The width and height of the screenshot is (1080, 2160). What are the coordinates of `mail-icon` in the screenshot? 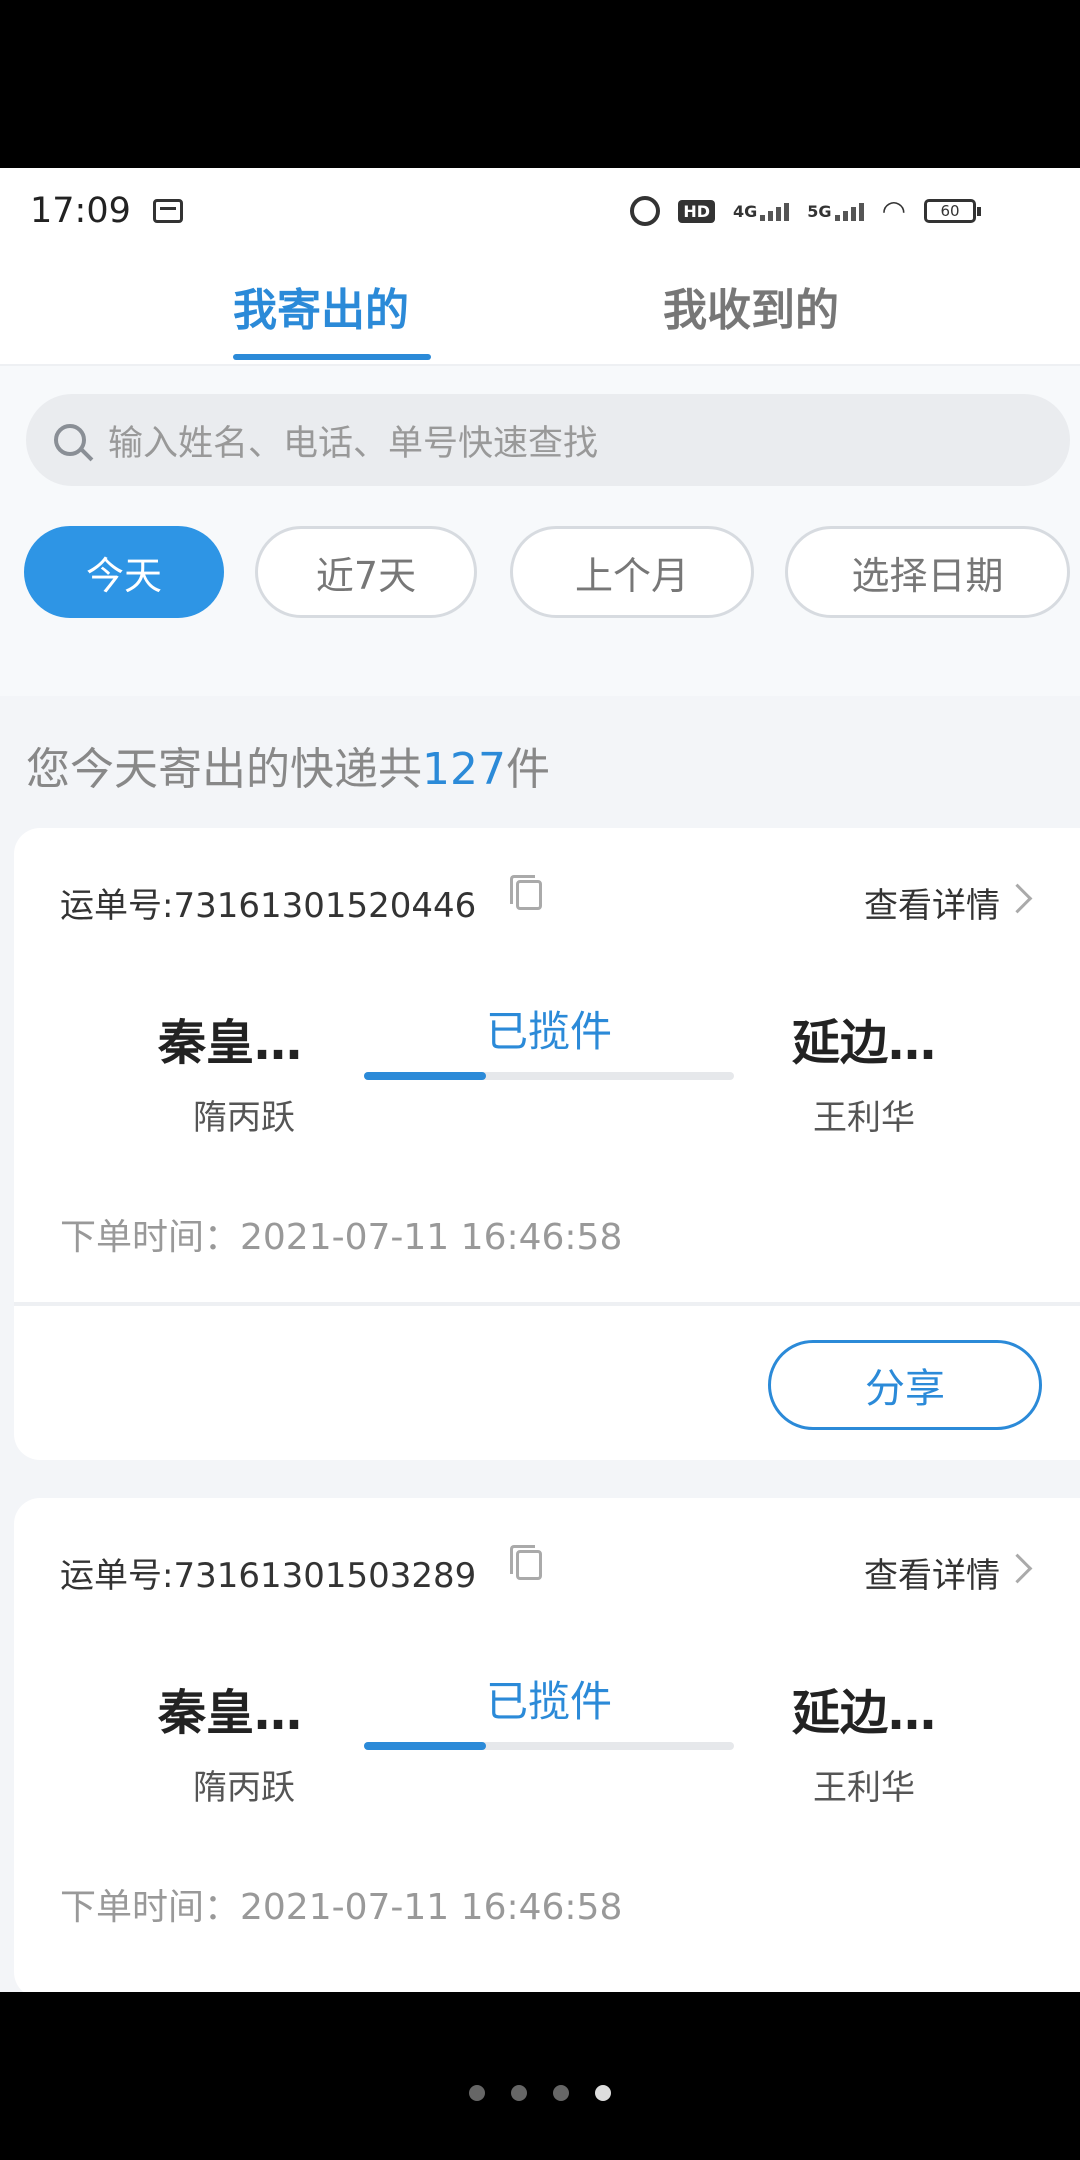 It's located at (167, 211).